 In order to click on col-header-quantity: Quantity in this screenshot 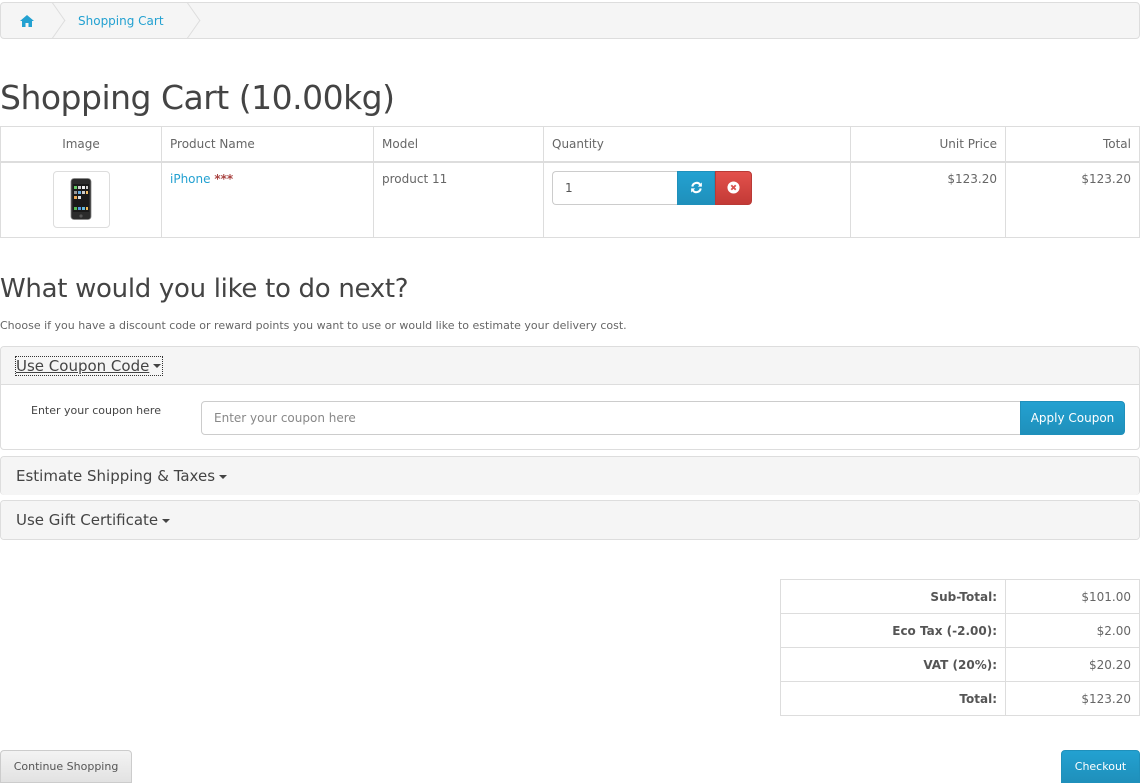, I will do `click(697, 144)`.